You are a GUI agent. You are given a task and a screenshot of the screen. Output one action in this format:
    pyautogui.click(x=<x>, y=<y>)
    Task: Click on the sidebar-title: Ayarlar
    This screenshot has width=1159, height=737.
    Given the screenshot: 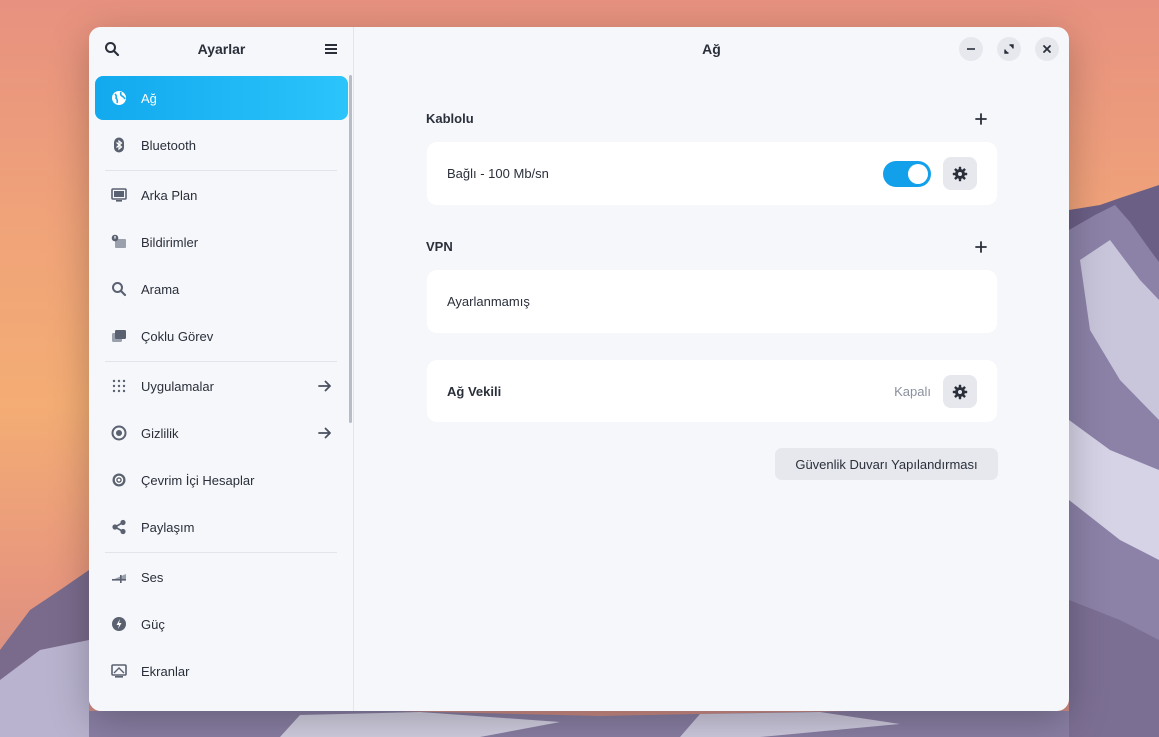 What is the action you would take?
    pyautogui.click(x=221, y=49)
    